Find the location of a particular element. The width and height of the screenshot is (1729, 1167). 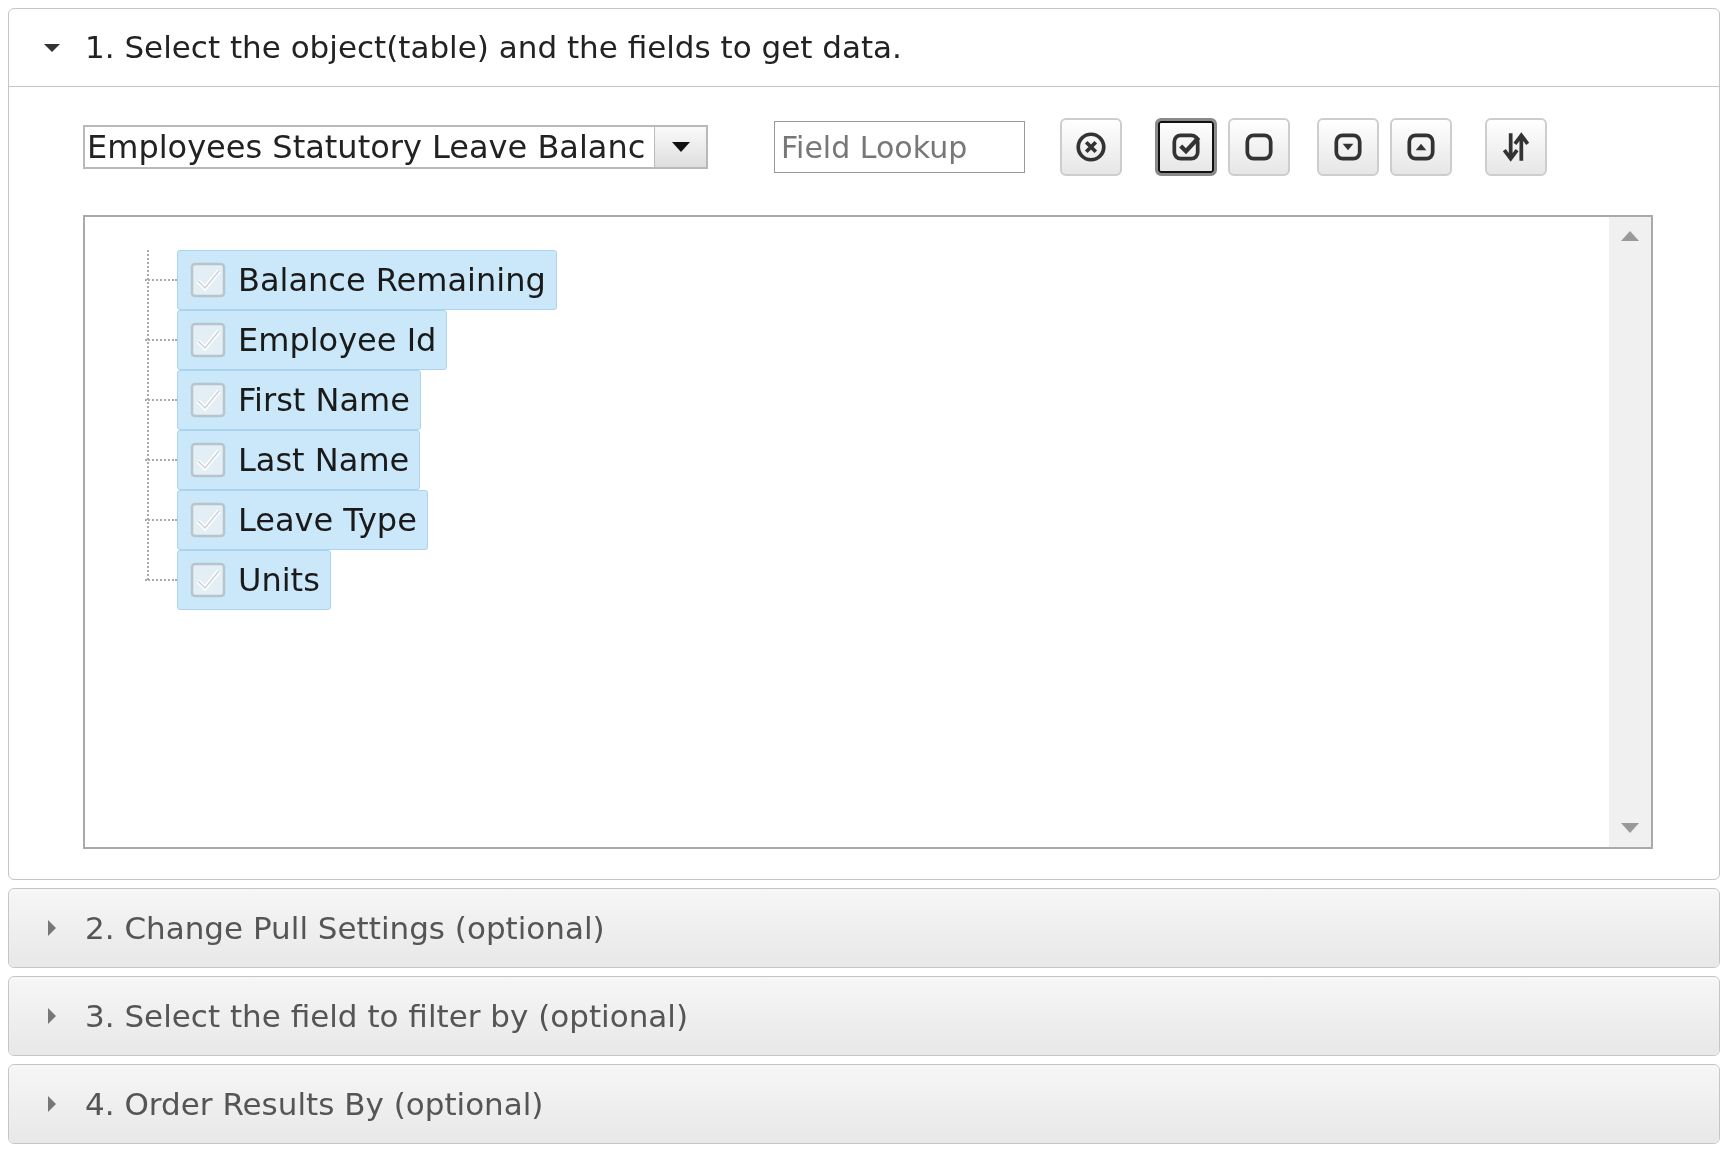

empty-box-icon is located at coordinates (1259, 147).